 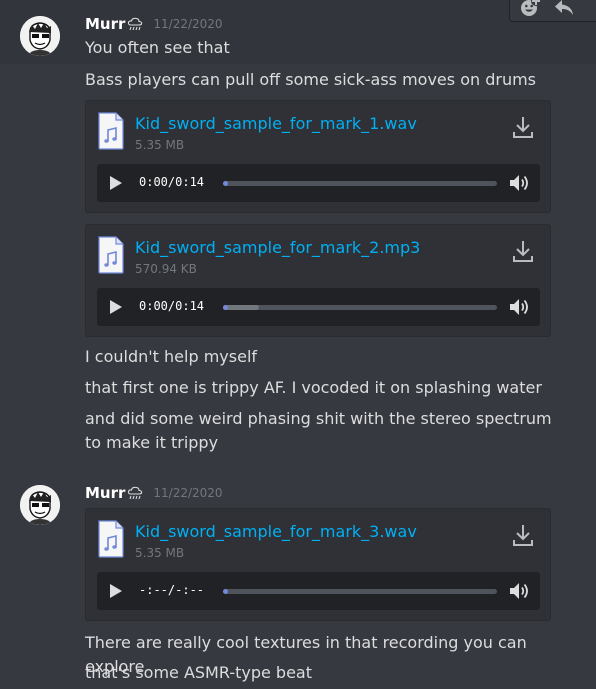 I want to click on add-reaction-icon, so click(x=530, y=10).